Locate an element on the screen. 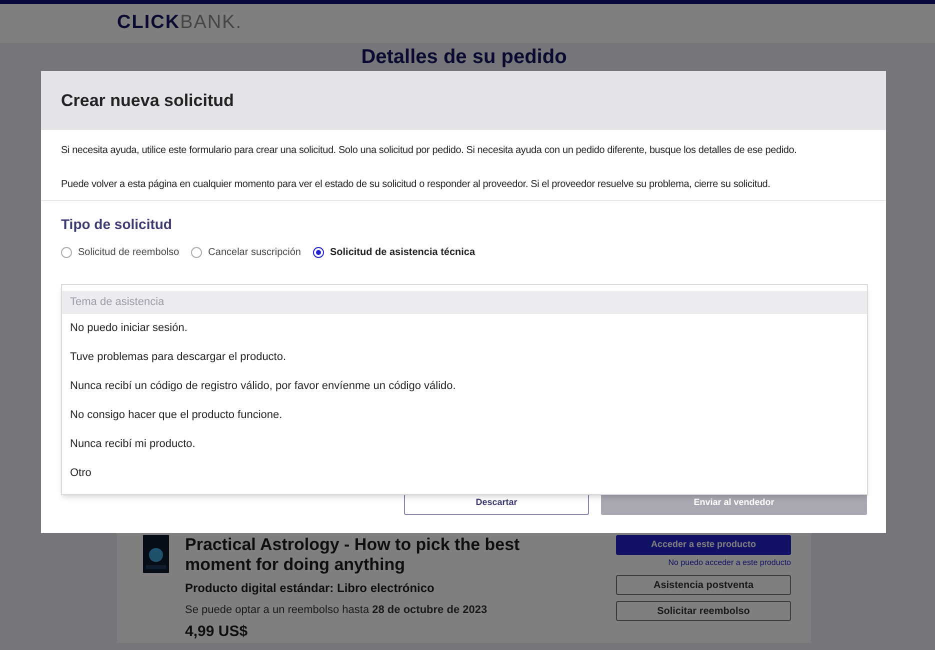  dropdown-option: Nunca recibí un código de registro válido, por favor envíenme un código válido. is located at coordinates (464, 386).